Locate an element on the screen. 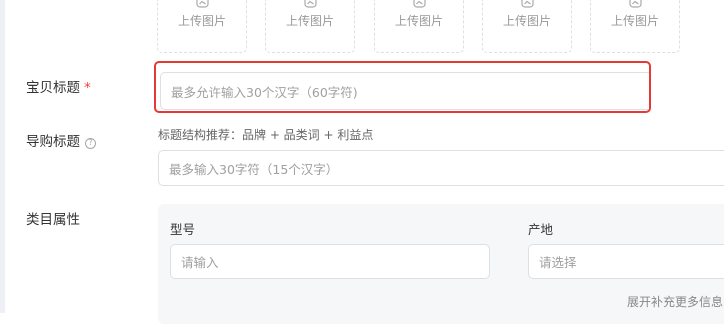  origin-select: 请选择 is located at coordinates (626, 261).